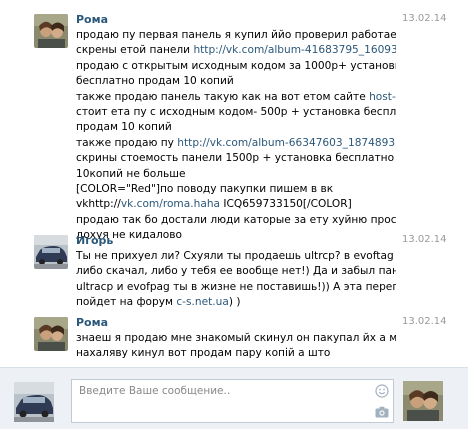 The height and width of the screenshot is (429, 468). What do you see at coordinates (94, 240) in the screenshot?
I see `message-author: Игорь` at bounding box center [94, 240].